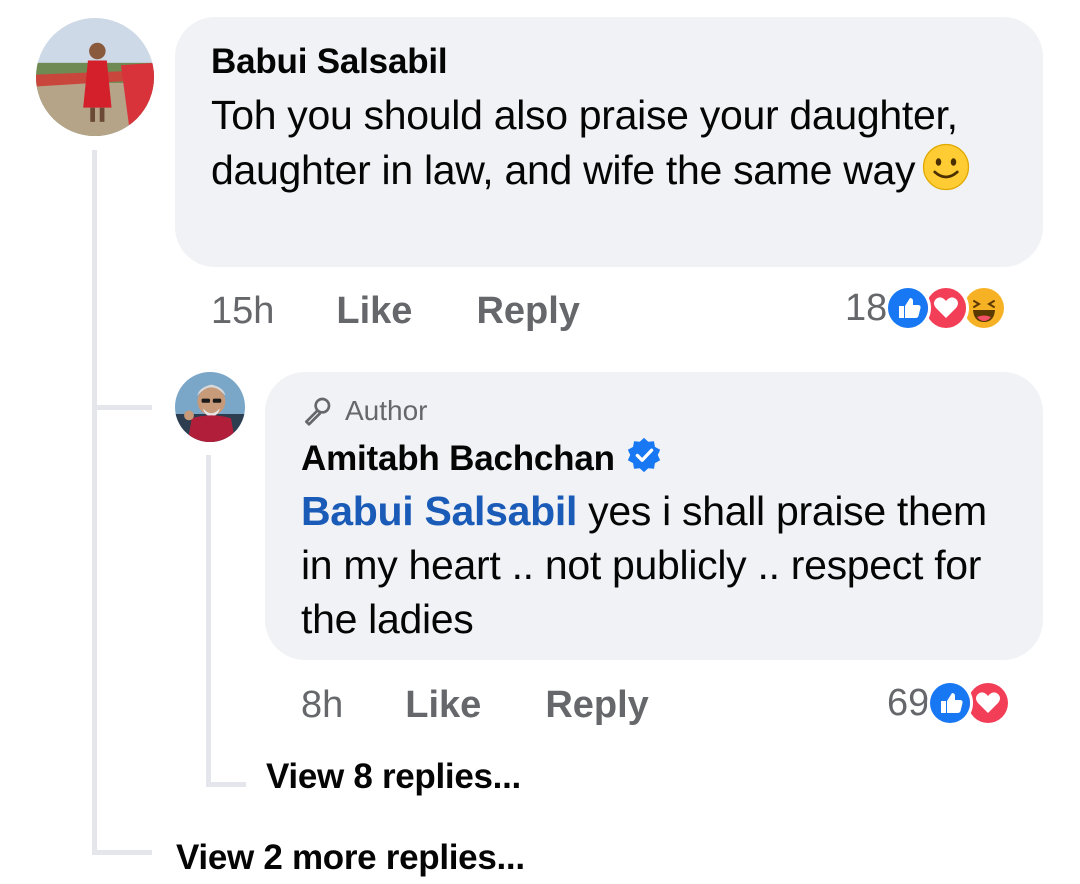 This screenshot has width=1080, height=884. Describe the element at coordinates (386, 410) in the screenshot. I see `author-badge-label: Author` at that location.